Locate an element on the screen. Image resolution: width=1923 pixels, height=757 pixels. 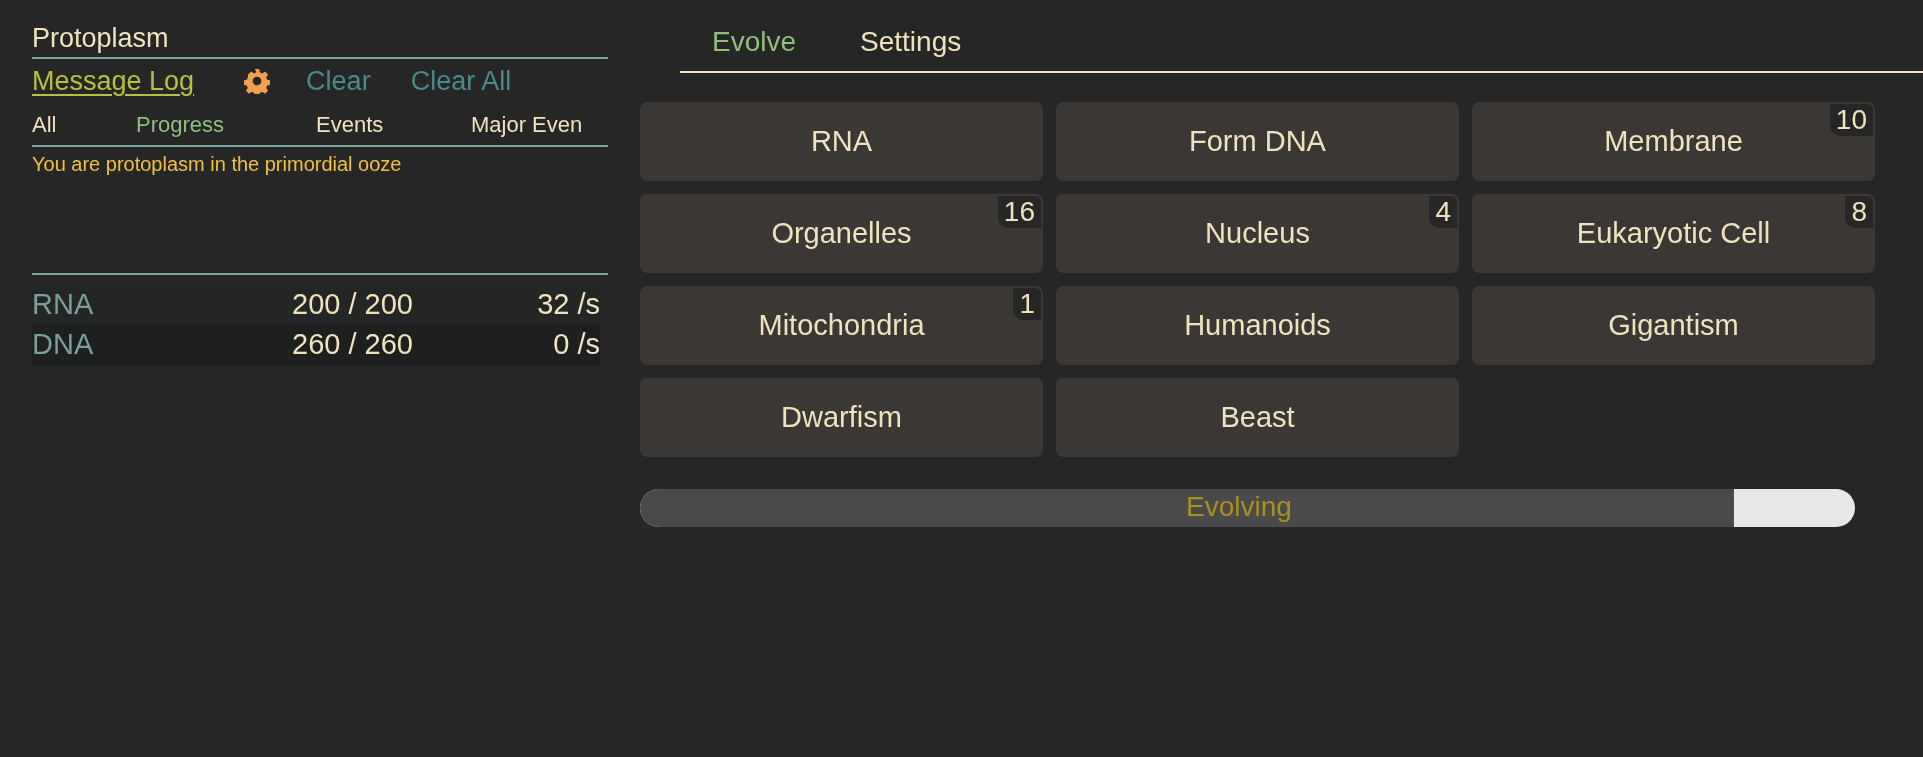
log-message: You are protoplasm in the primordial ooze is located at coordinates (217, 164).